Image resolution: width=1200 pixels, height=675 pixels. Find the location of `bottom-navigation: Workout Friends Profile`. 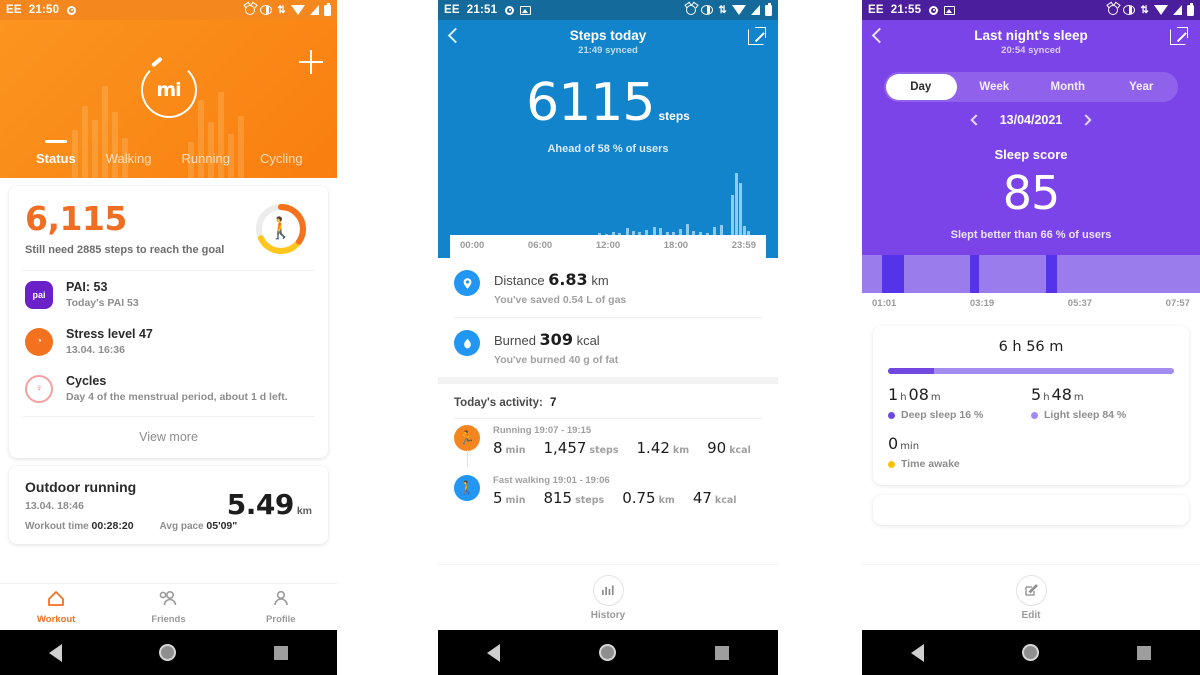

bottom-navigation: Workout Friends Profile is located at coordinates (168, 606).